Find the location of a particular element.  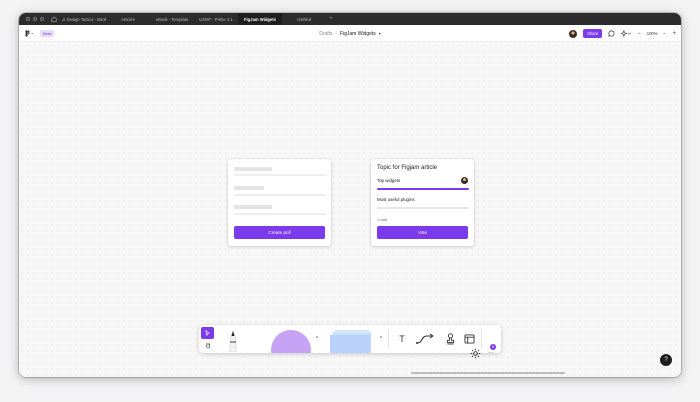

shape-tool-circle-icon is located at coordinates (291, 341).